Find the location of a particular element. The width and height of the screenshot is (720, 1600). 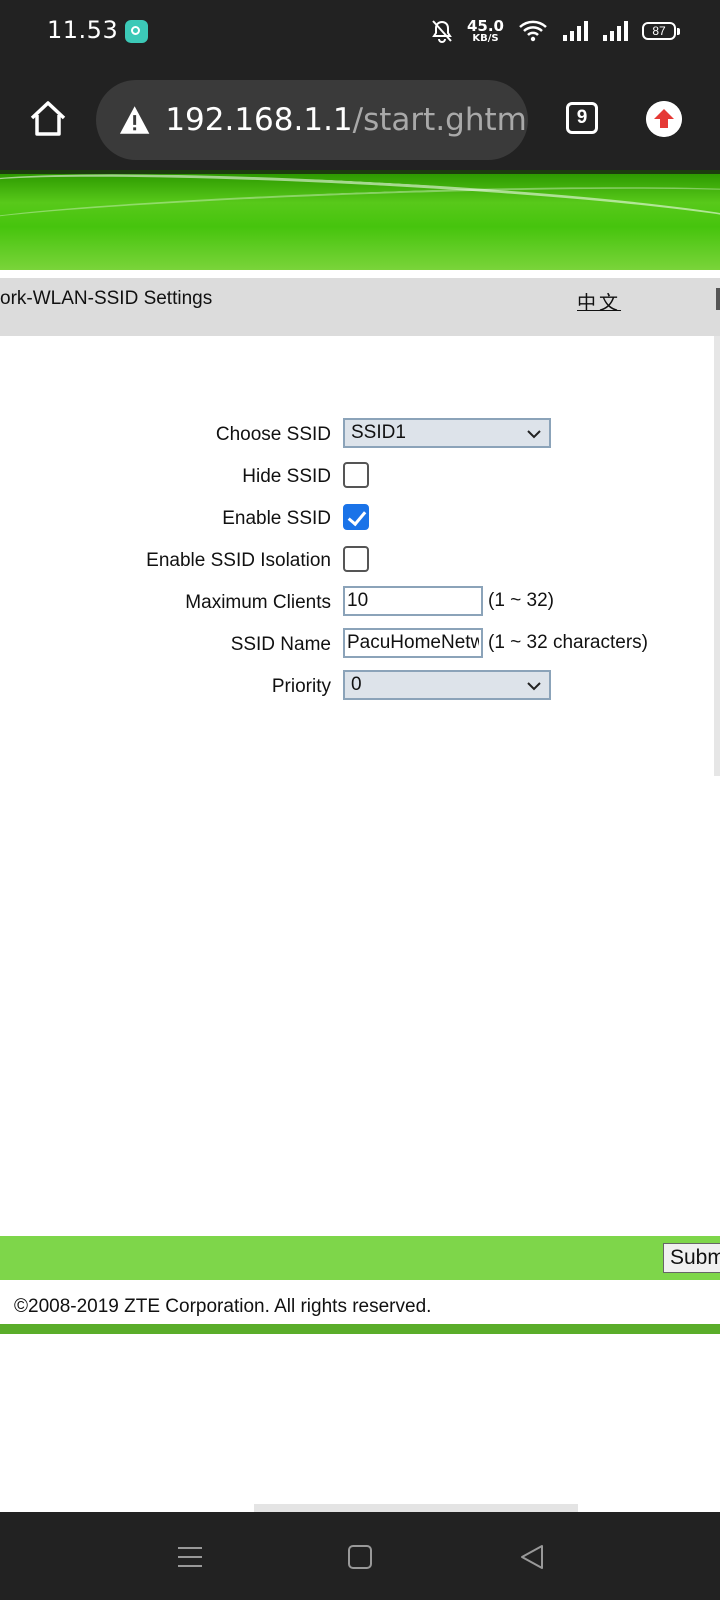

mute-bell-icon is located at coordinates (442, 31).